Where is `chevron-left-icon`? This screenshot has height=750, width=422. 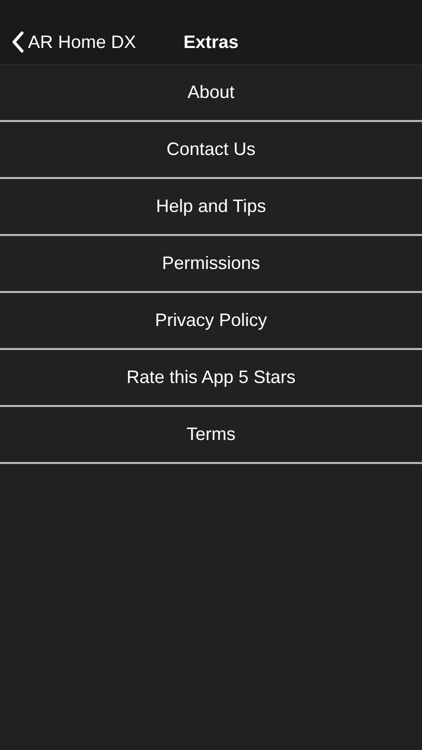
chevron-left-icon is located at coordinates (18, 42).